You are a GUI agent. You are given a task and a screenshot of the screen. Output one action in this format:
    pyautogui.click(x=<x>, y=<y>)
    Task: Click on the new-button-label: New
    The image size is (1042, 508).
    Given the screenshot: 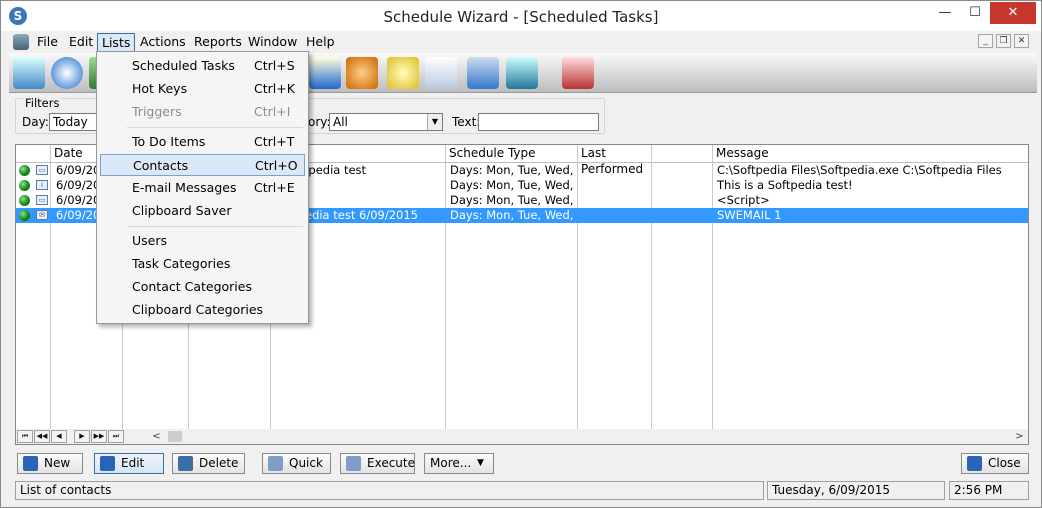 What is the action you would take?
    pyautogui.click(x=57, y=463)
    